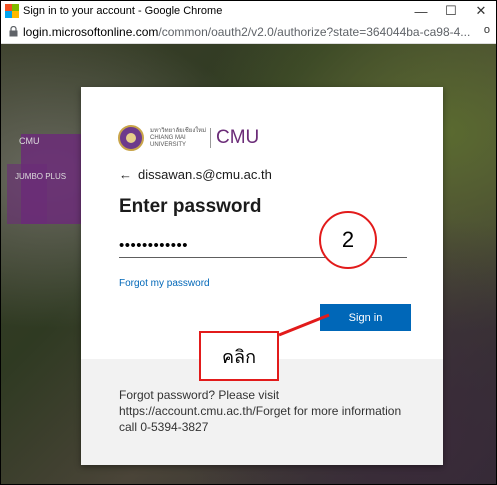 The height and width of the screenshot is (485, 497). I want to click on forgot-password-link: Forgot my password, so click(164, 283).